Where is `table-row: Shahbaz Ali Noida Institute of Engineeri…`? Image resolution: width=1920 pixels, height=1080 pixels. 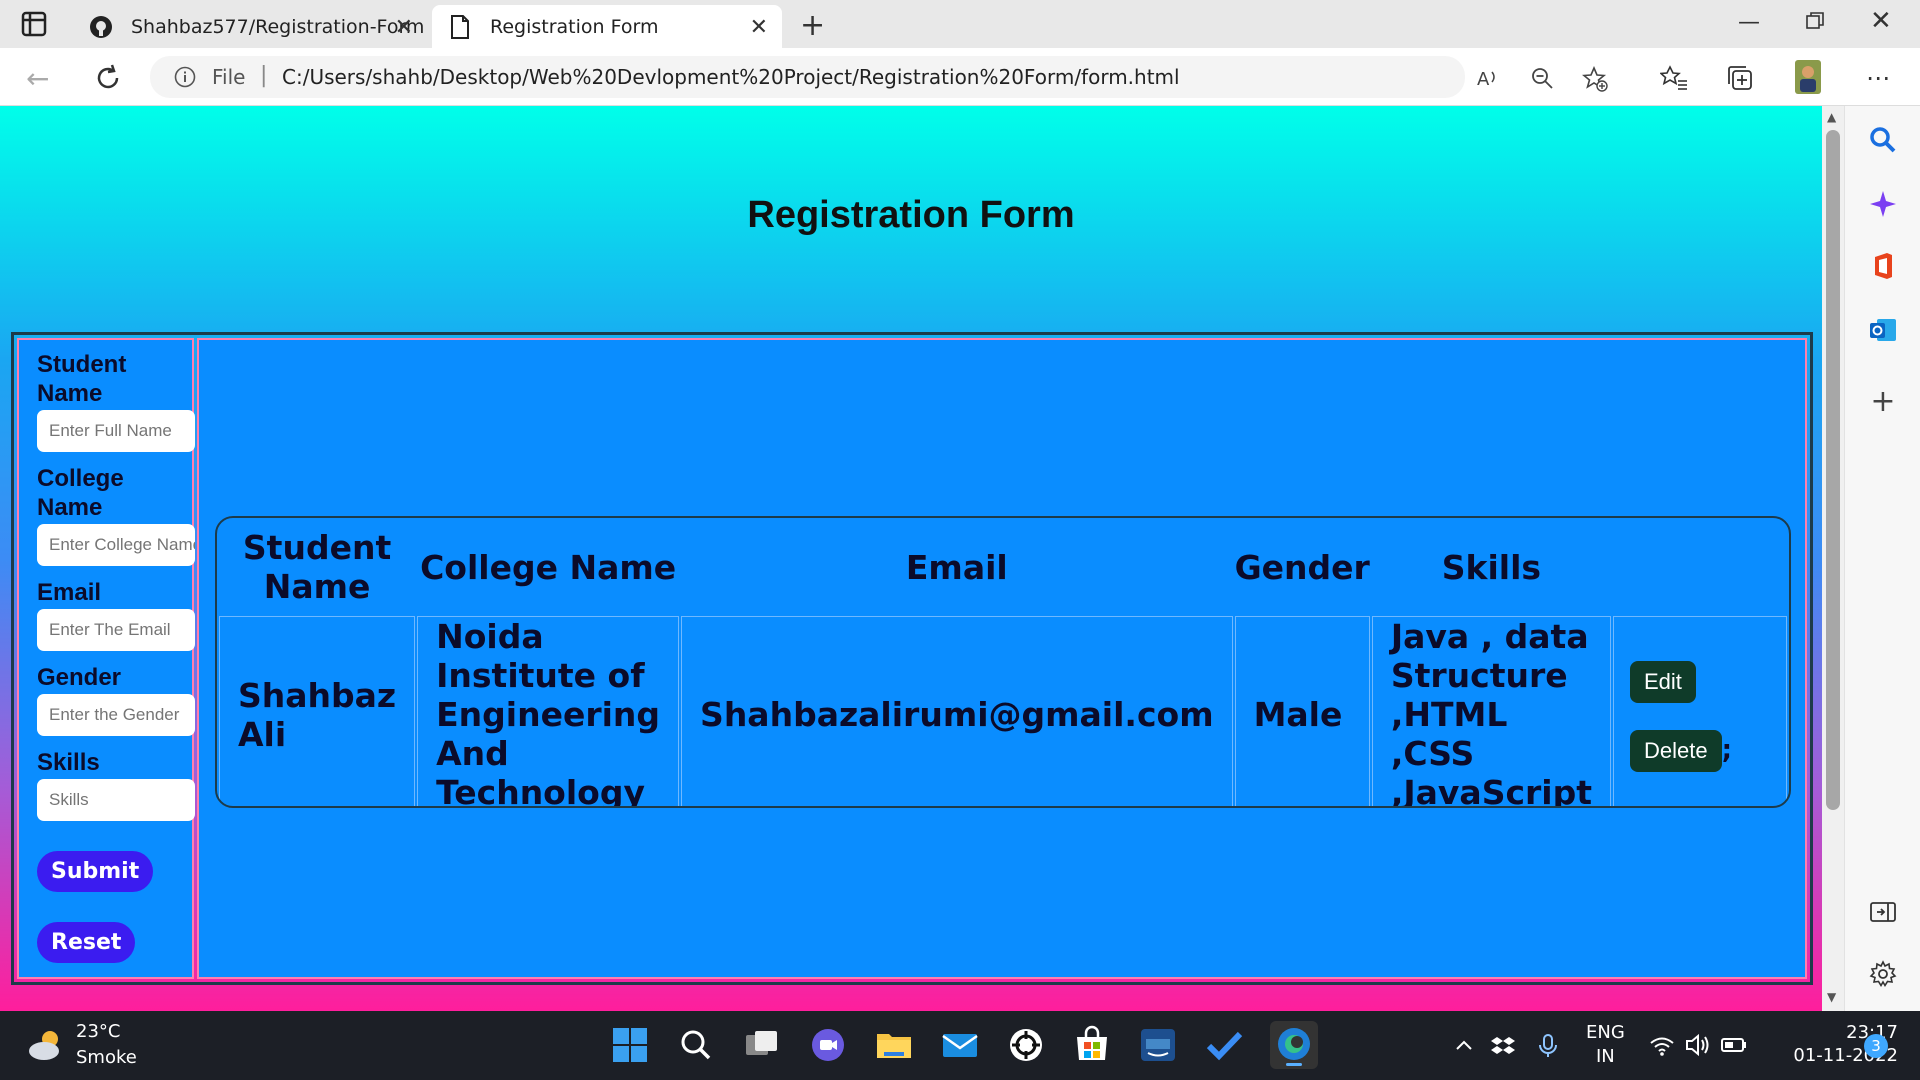
table-row: Shahbaz Ali Noida Institute of Engineeri… is located at coordinates (1003, 711).